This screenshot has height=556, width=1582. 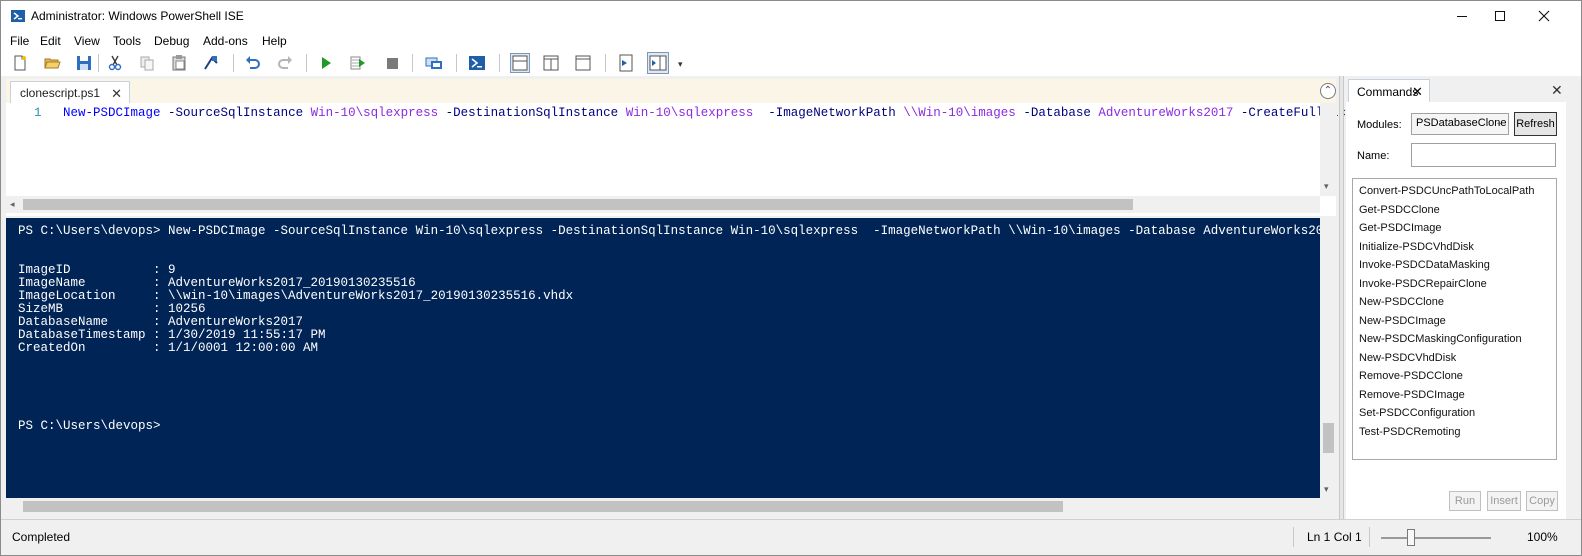 What do you see at coordinates (1499, 122) in the screenshot?
I see `chevron-down-icon: ⌄` at bounding box center [1499, 122].